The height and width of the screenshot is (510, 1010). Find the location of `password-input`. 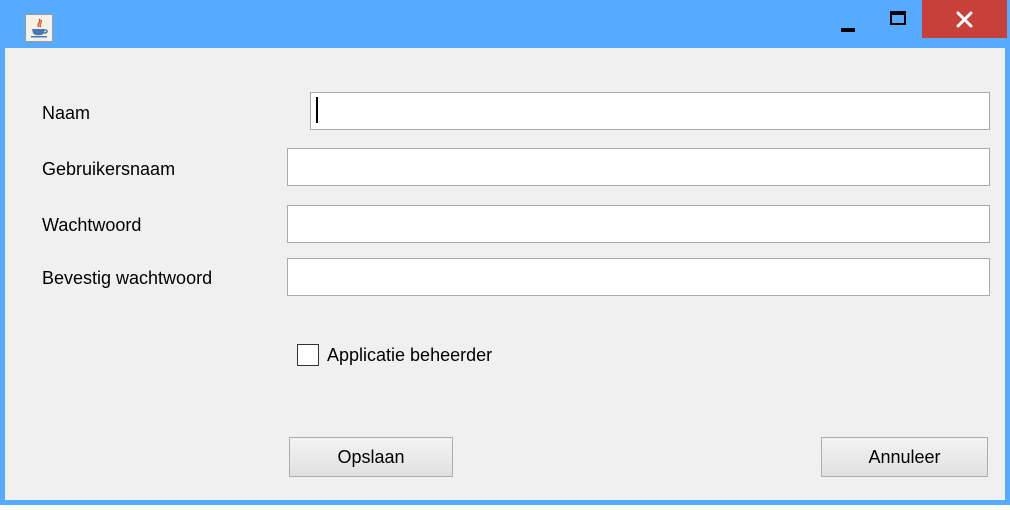

password-input is located at coordinates (638, 224).